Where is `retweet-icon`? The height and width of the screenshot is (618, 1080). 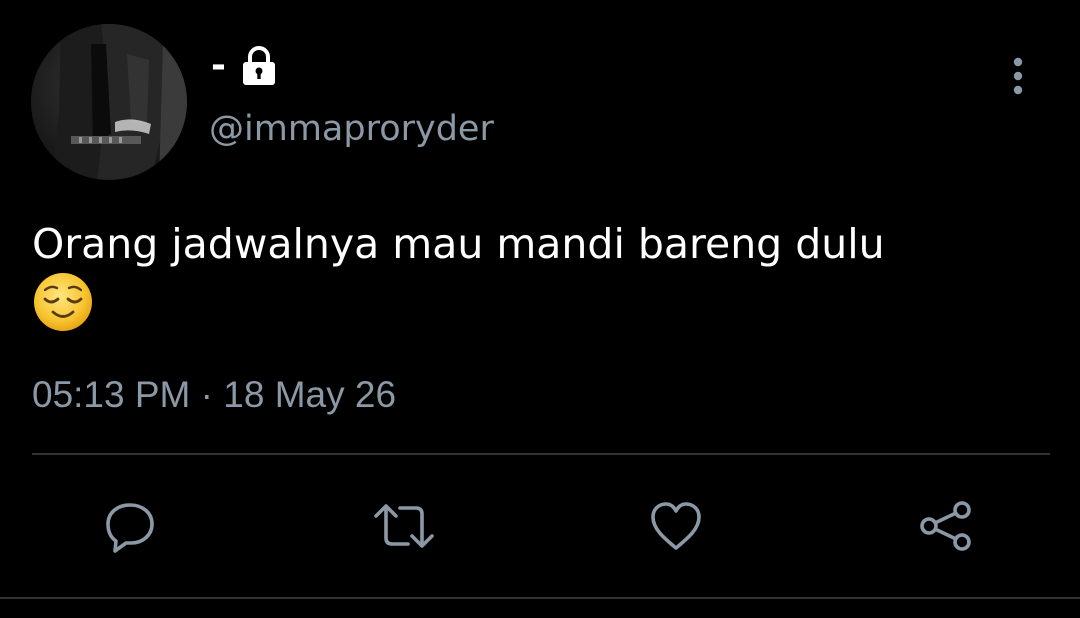
retweet-icon is located at coordinates (404, 526).